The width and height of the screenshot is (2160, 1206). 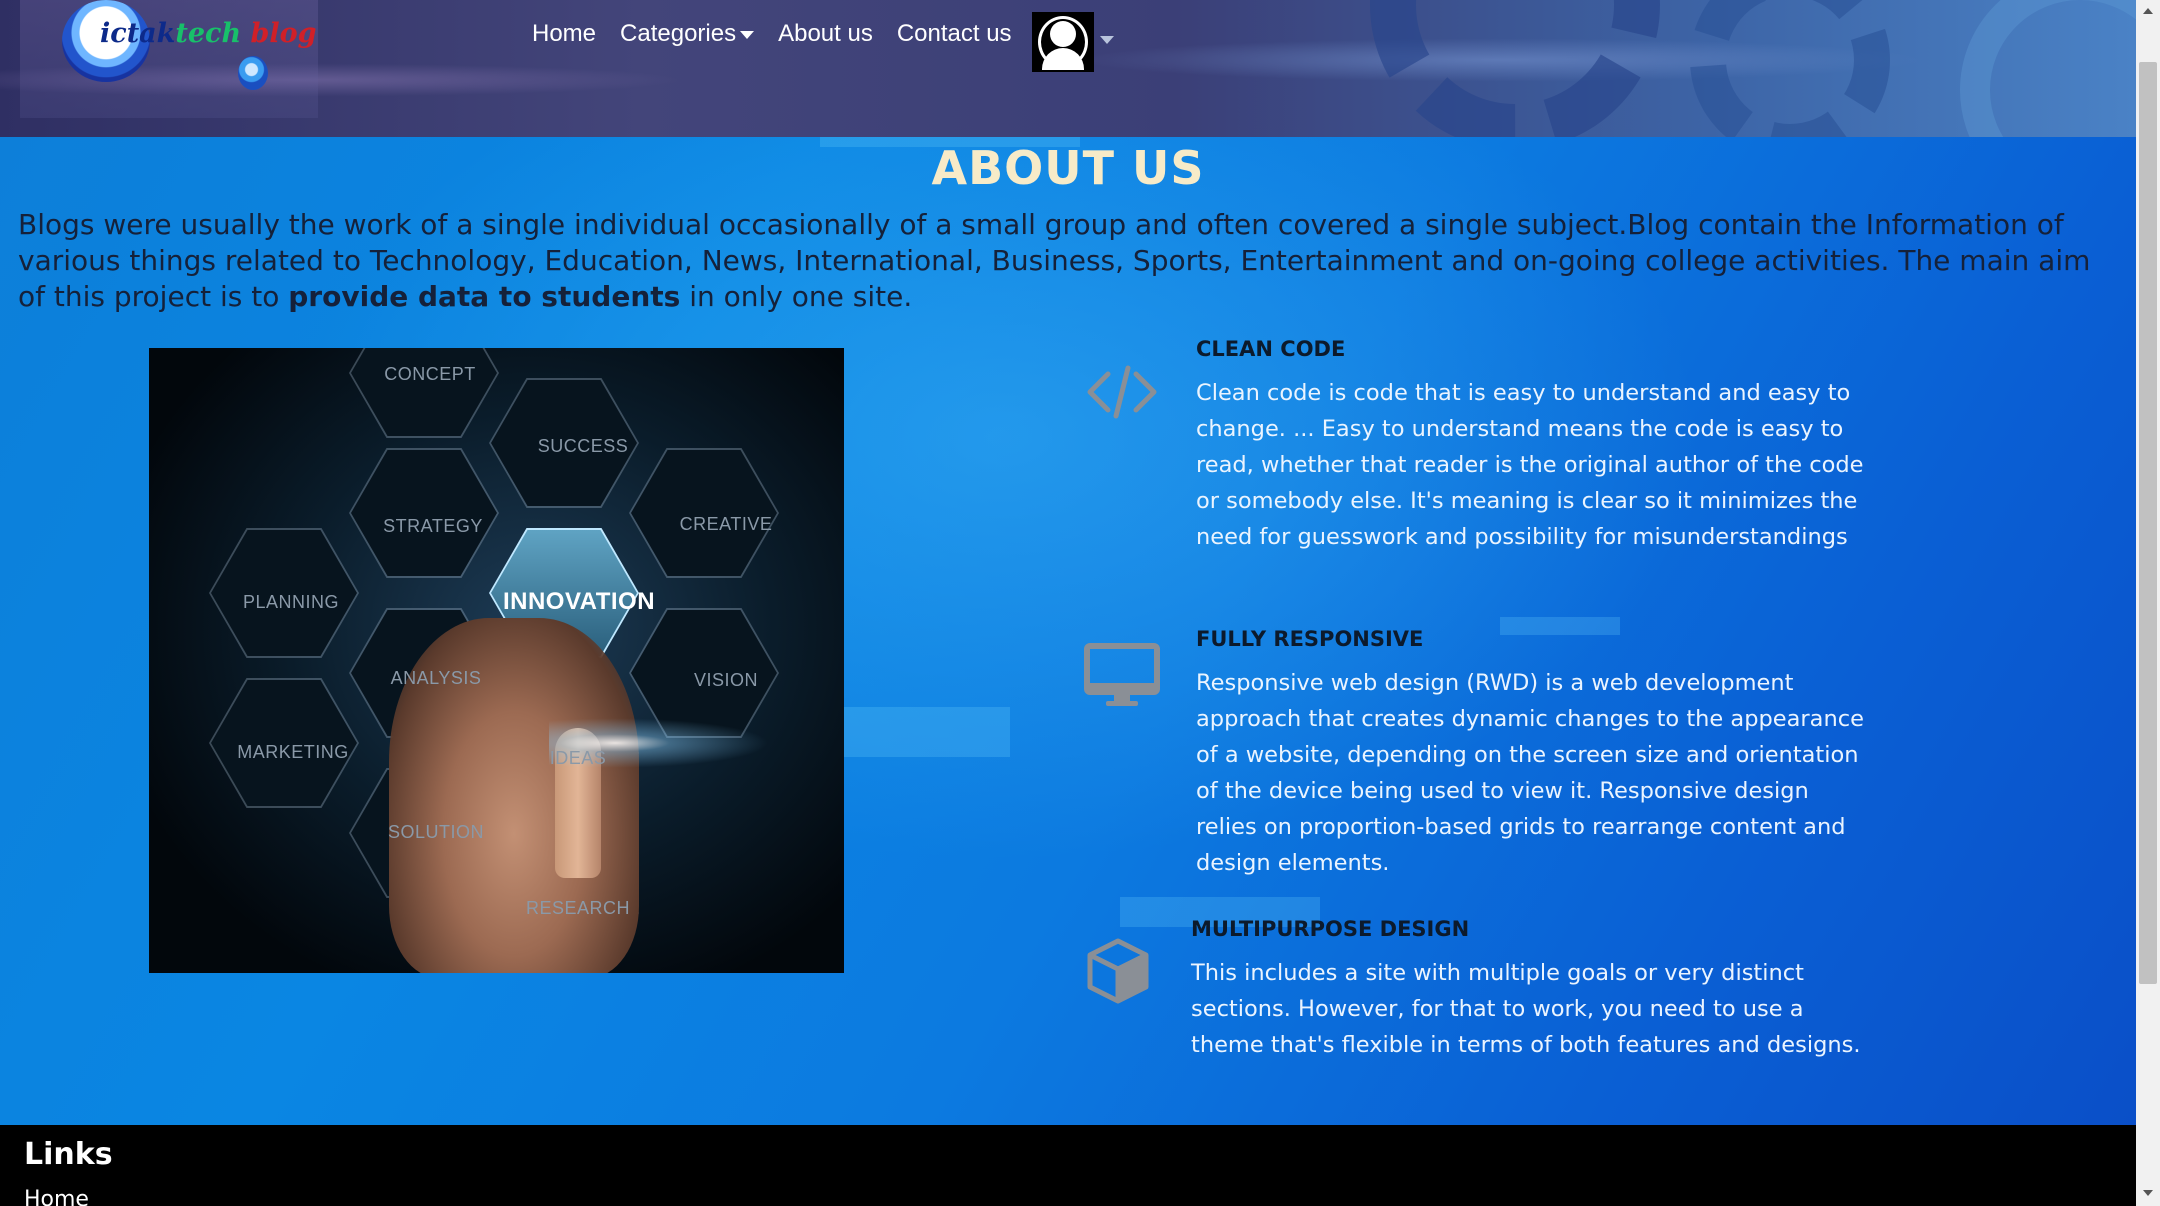 What do you see at coordinates (583, 446) in the screenshot?
I see `hex-label: SUCCESS` at bounding box center [583, 446].